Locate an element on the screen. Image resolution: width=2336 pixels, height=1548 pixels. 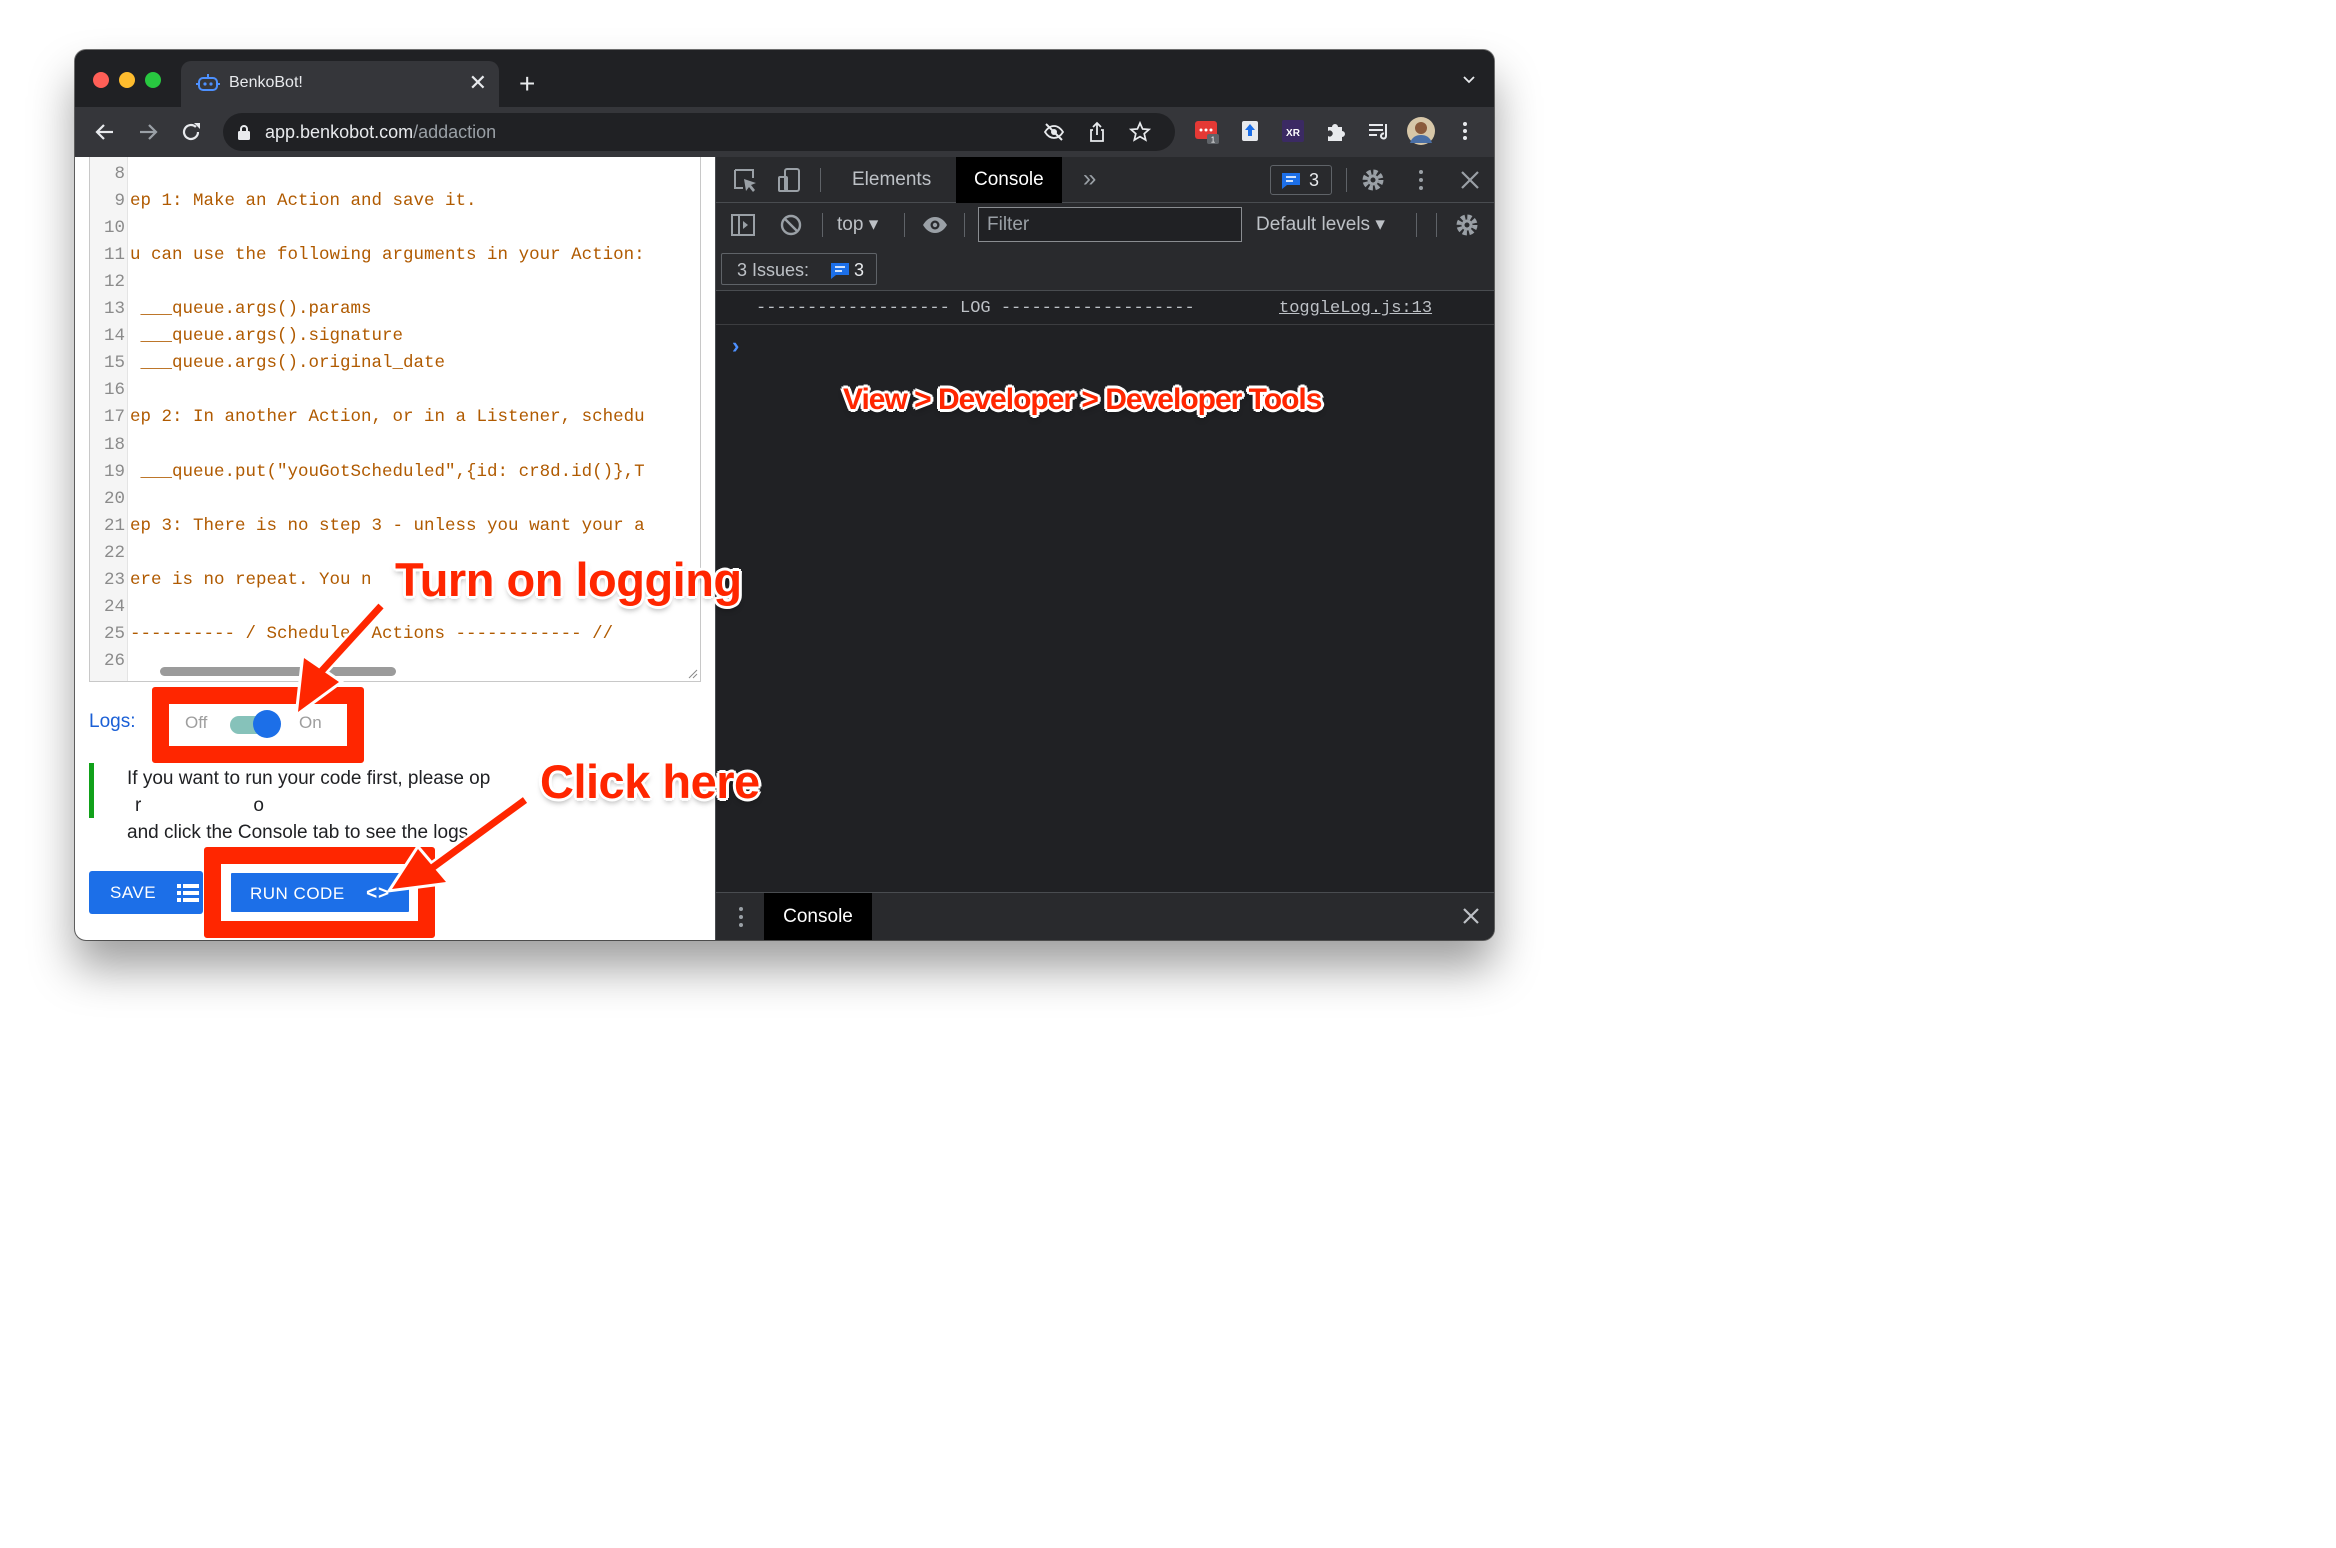
share-icon is located at coordinates (1097, 132).